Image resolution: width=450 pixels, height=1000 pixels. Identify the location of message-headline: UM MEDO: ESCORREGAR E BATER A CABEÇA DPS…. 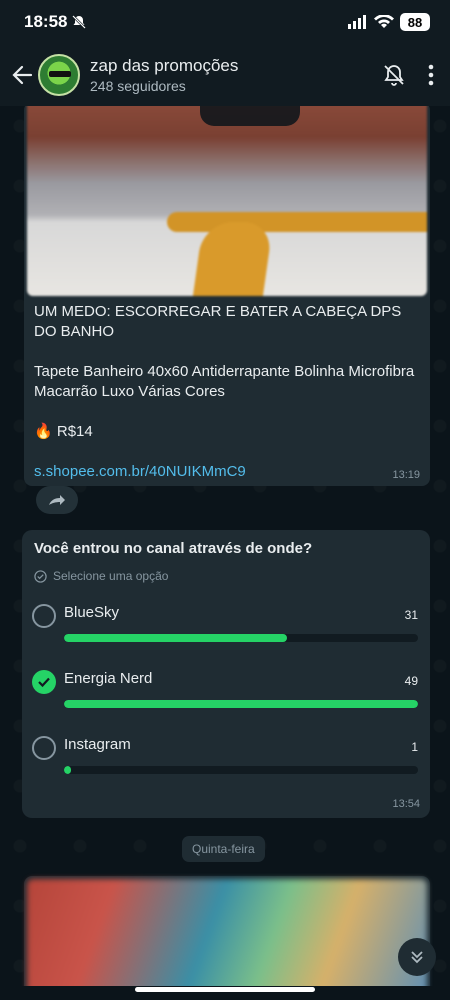
(218, 321).